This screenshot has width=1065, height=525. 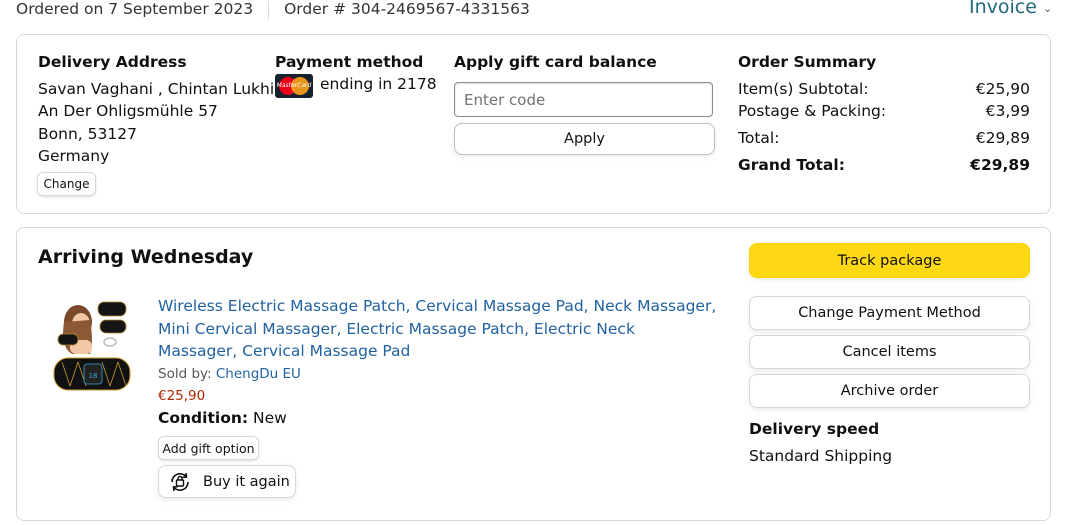 I want to click on address-line: Bonn, 53127, so click(x=87, y=134).